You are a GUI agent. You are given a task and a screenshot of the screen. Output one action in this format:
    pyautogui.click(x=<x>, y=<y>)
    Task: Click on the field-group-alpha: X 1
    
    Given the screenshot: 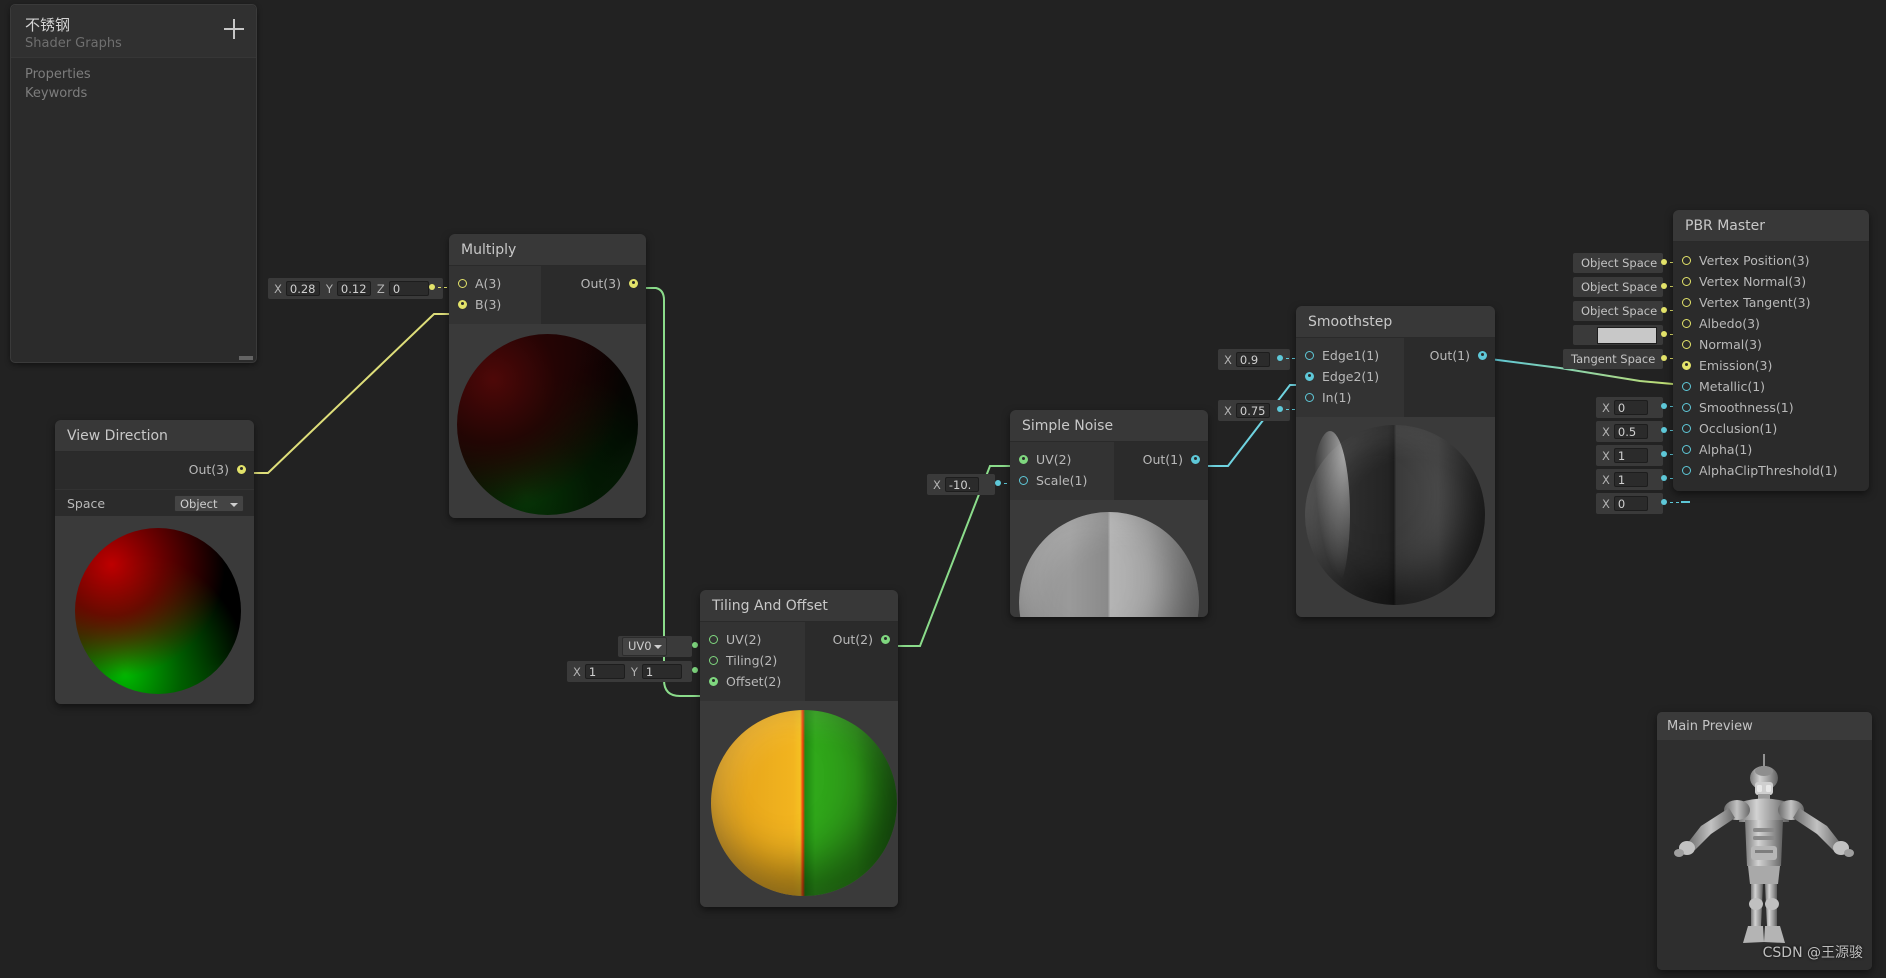 What is the action you would take?
    pyautogui.click(x=1629, y=479)
    